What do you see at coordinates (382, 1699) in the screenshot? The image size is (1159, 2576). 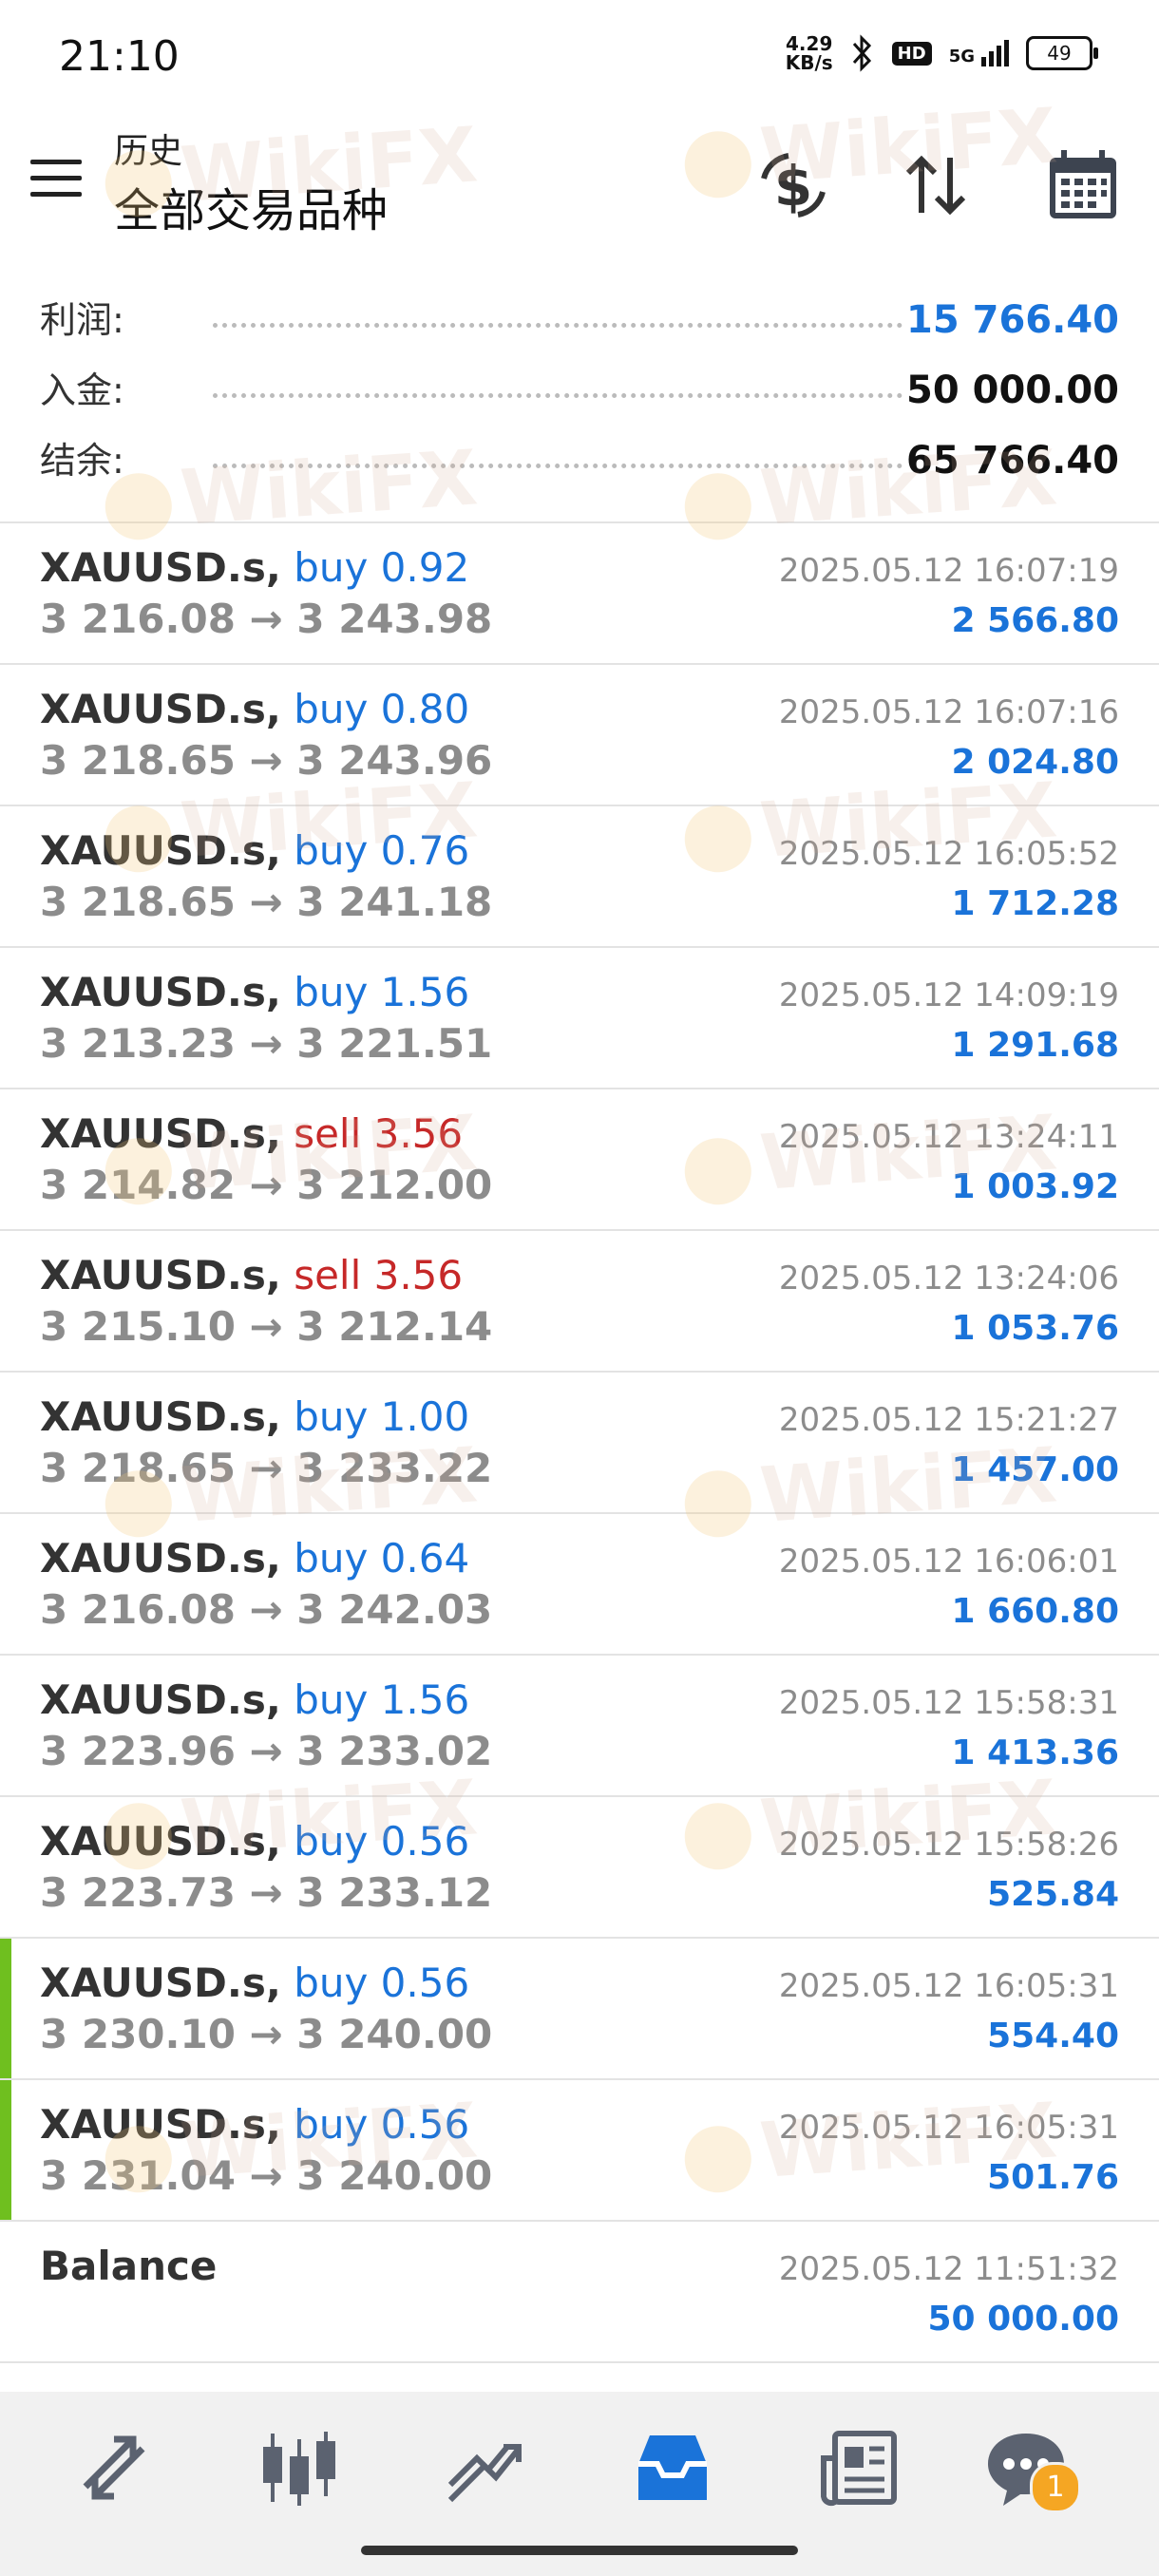 I see `trade-side: buy 1.56` at bounding box center [382, 1699].